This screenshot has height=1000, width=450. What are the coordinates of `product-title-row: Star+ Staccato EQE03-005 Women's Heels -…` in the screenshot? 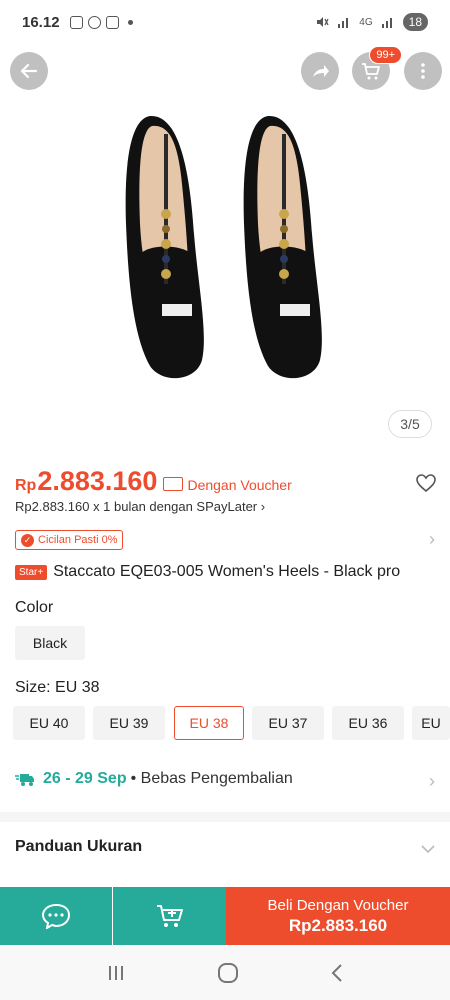 It's located at (207, 572).